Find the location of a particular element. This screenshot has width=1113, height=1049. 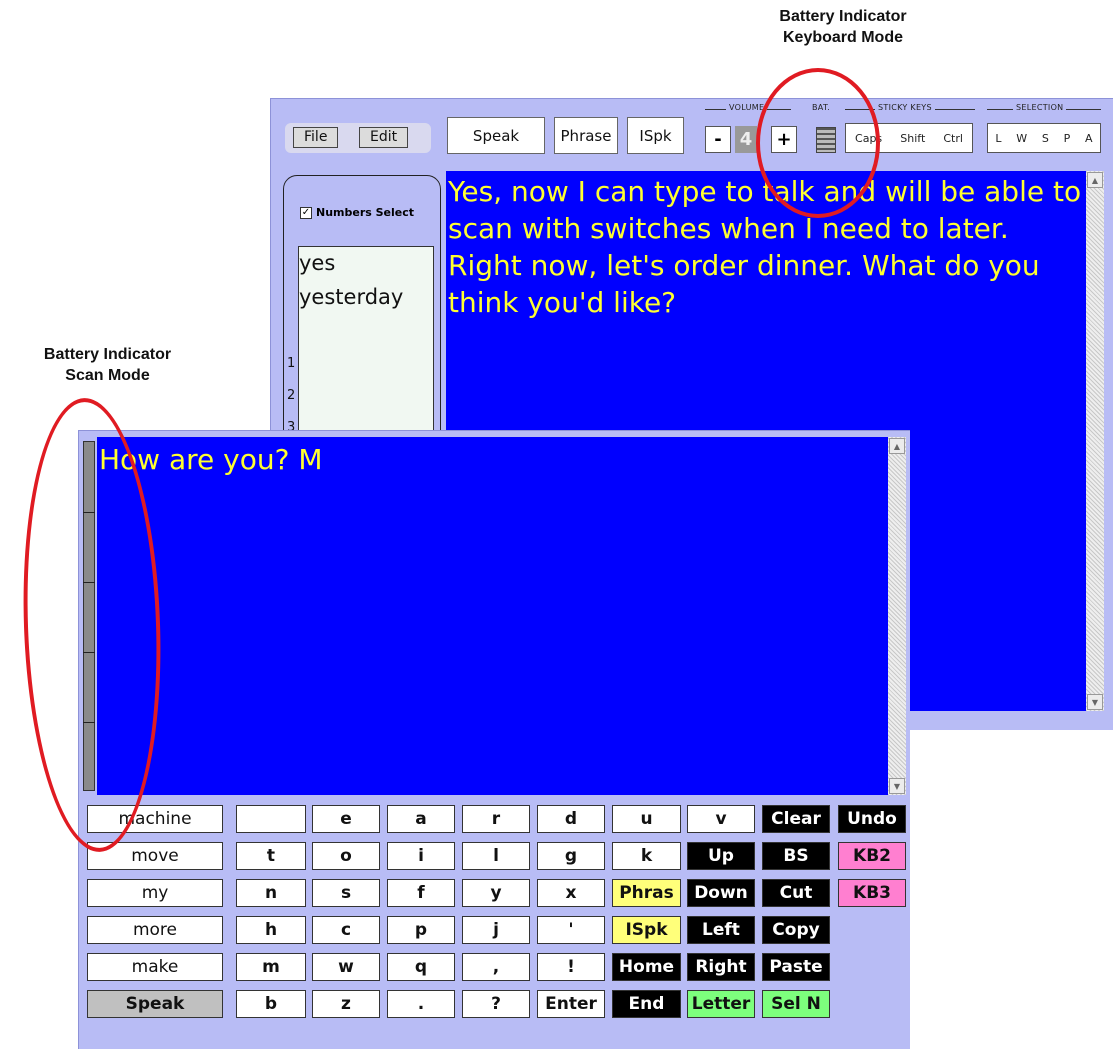

down-key: Down is located at coordinates (721, 893).